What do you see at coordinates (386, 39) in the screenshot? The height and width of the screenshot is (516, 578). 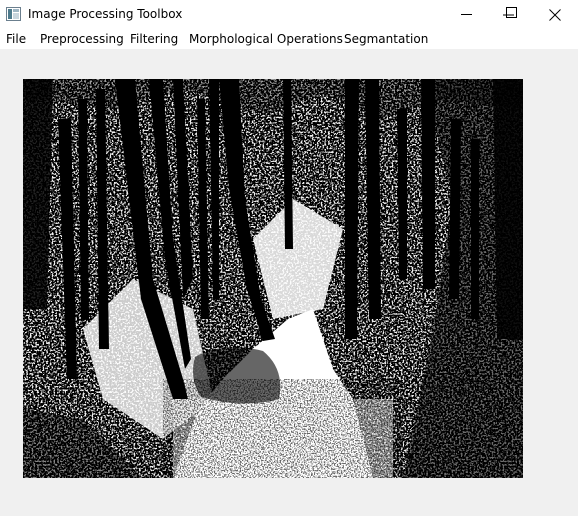 I see `menu-segmentation: Segmantation` at bounding box center [386, 39].